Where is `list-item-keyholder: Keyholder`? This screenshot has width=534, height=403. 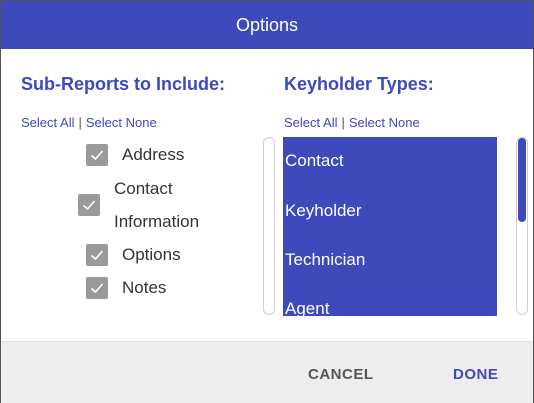 list-item-keyholder: Keyholder is located at coordinates (323, 211).